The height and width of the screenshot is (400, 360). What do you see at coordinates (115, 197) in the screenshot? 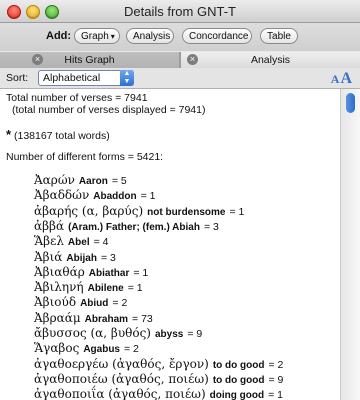
I see `gloss: Abaddon` at bounding box center [115, 197].